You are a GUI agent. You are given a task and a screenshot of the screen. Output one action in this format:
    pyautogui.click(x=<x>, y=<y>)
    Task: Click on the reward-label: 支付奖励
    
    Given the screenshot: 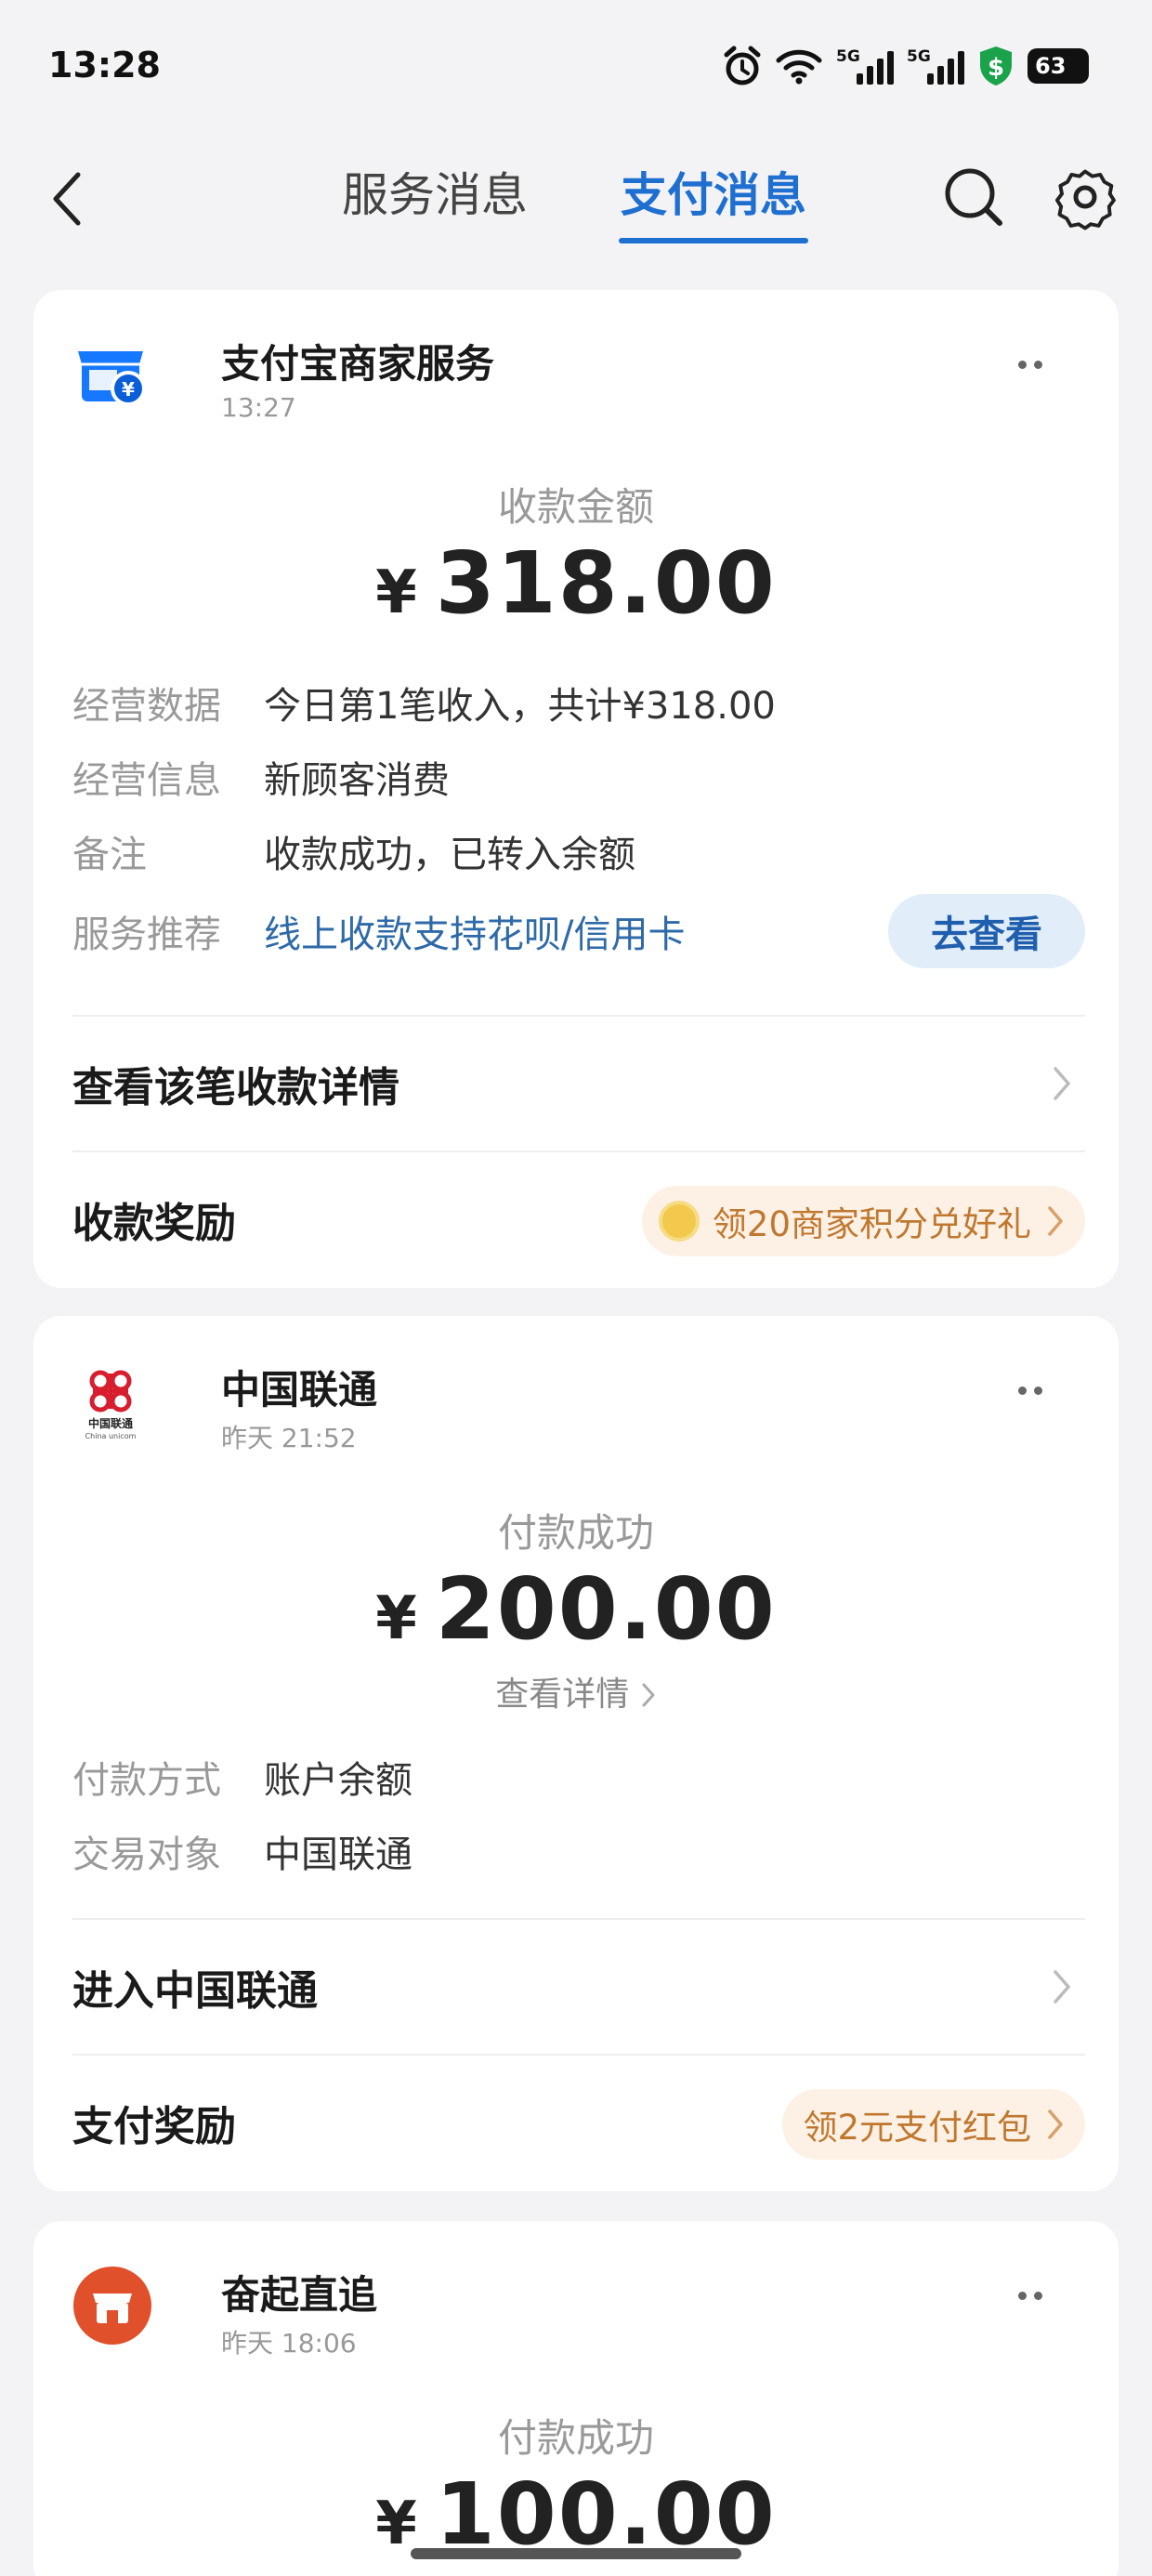 What is the action you would take?
    pyautogui.click(x=154, y=2126)
    